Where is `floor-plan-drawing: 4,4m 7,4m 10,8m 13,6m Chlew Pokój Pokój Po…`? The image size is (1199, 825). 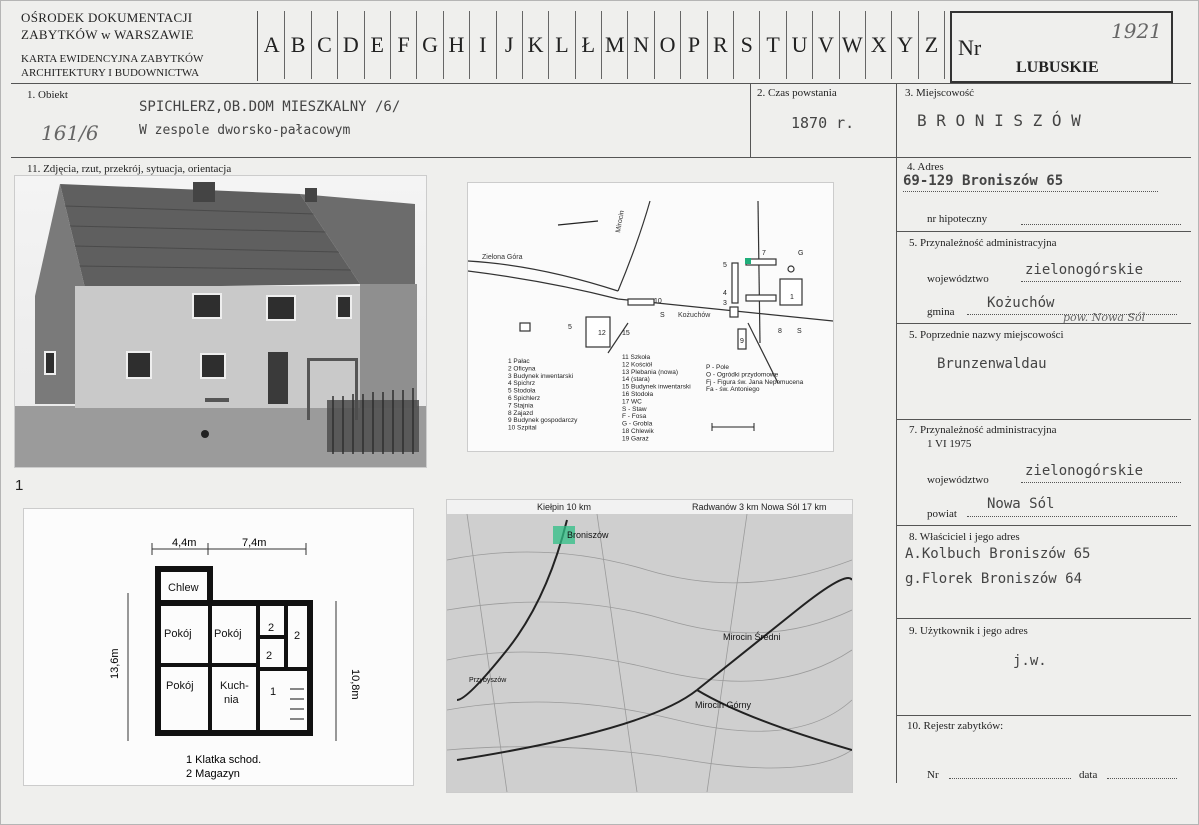 floor-plan-drawing: 4,4m 7,4m 10,8m 13,6m Chlew Pokój Pokój Po… is located at coordinates (218, 647).